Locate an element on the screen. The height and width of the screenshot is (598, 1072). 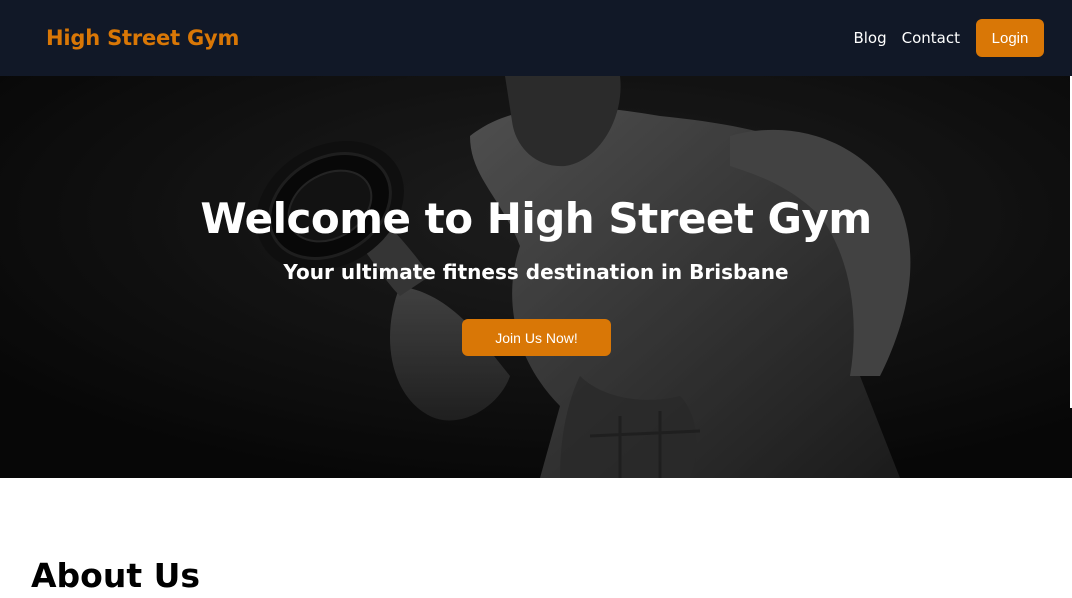
nav-link-contact: Contact is located at coordinates (931, 38).